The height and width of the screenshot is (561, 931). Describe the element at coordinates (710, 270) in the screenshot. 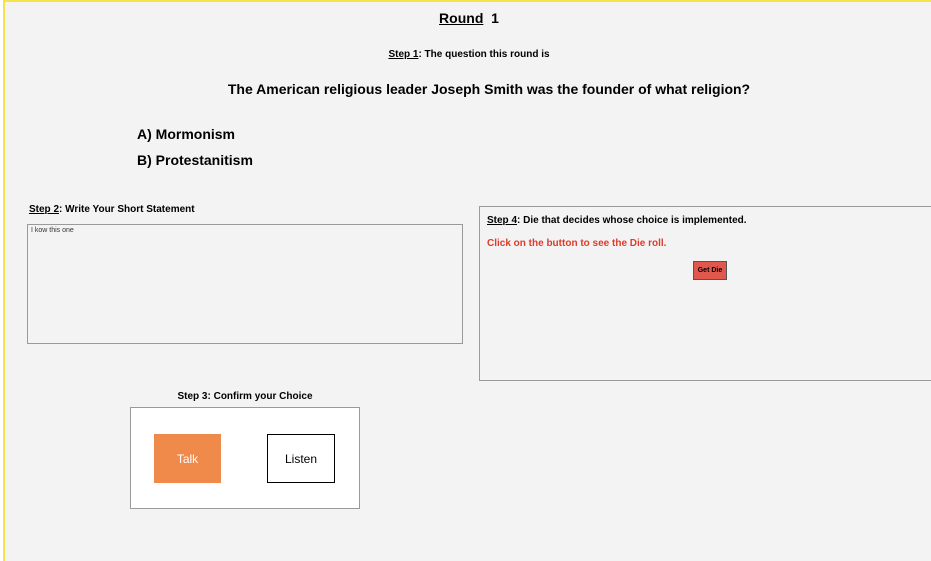

I see `get-die-button: Get Die` at that location.